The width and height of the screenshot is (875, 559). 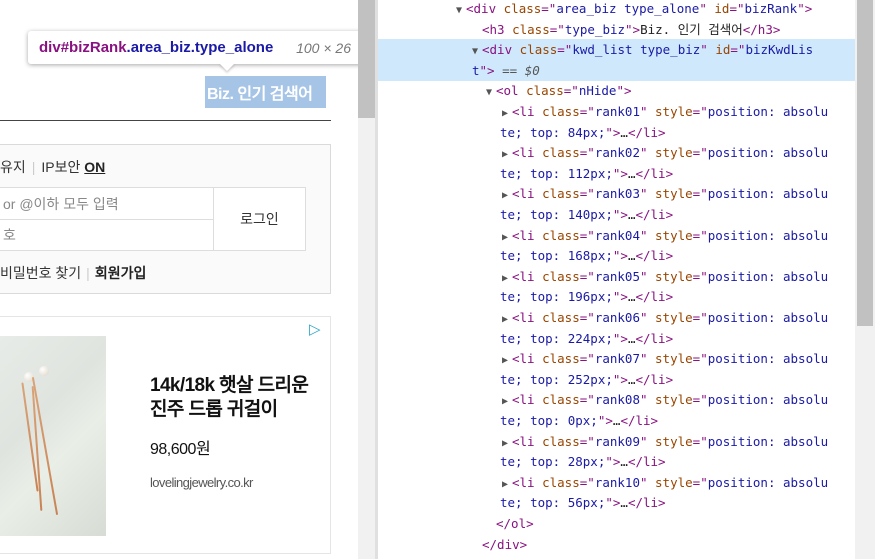 What do you see at coordinates (499, 544) in the screenshot?
I see `dom-node-row: </div>` at bounding box center [499, 544].